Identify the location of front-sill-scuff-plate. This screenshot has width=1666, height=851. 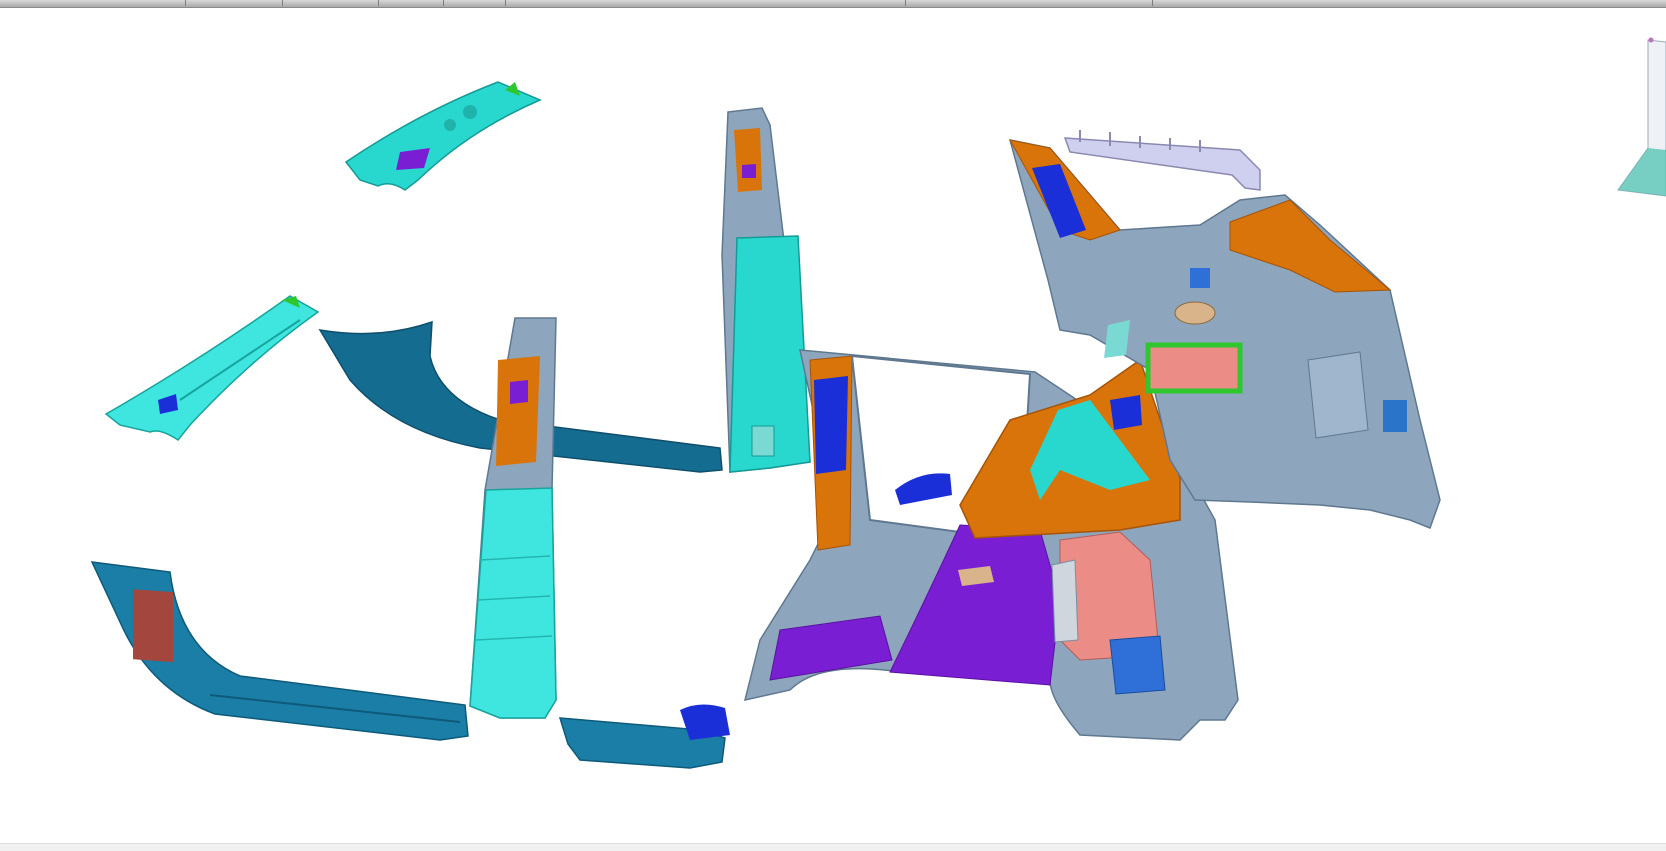
(279, 651).